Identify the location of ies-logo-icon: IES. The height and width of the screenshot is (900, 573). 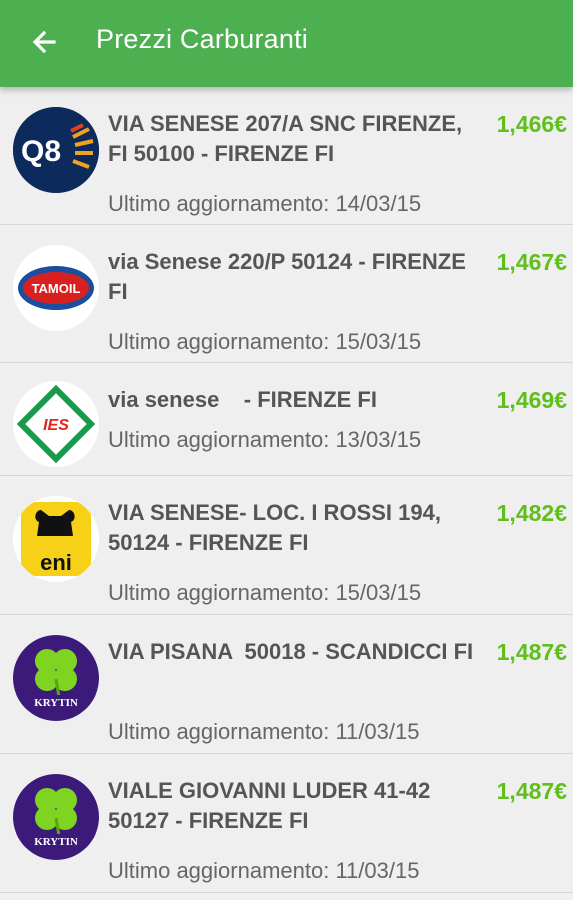
(56, 424).